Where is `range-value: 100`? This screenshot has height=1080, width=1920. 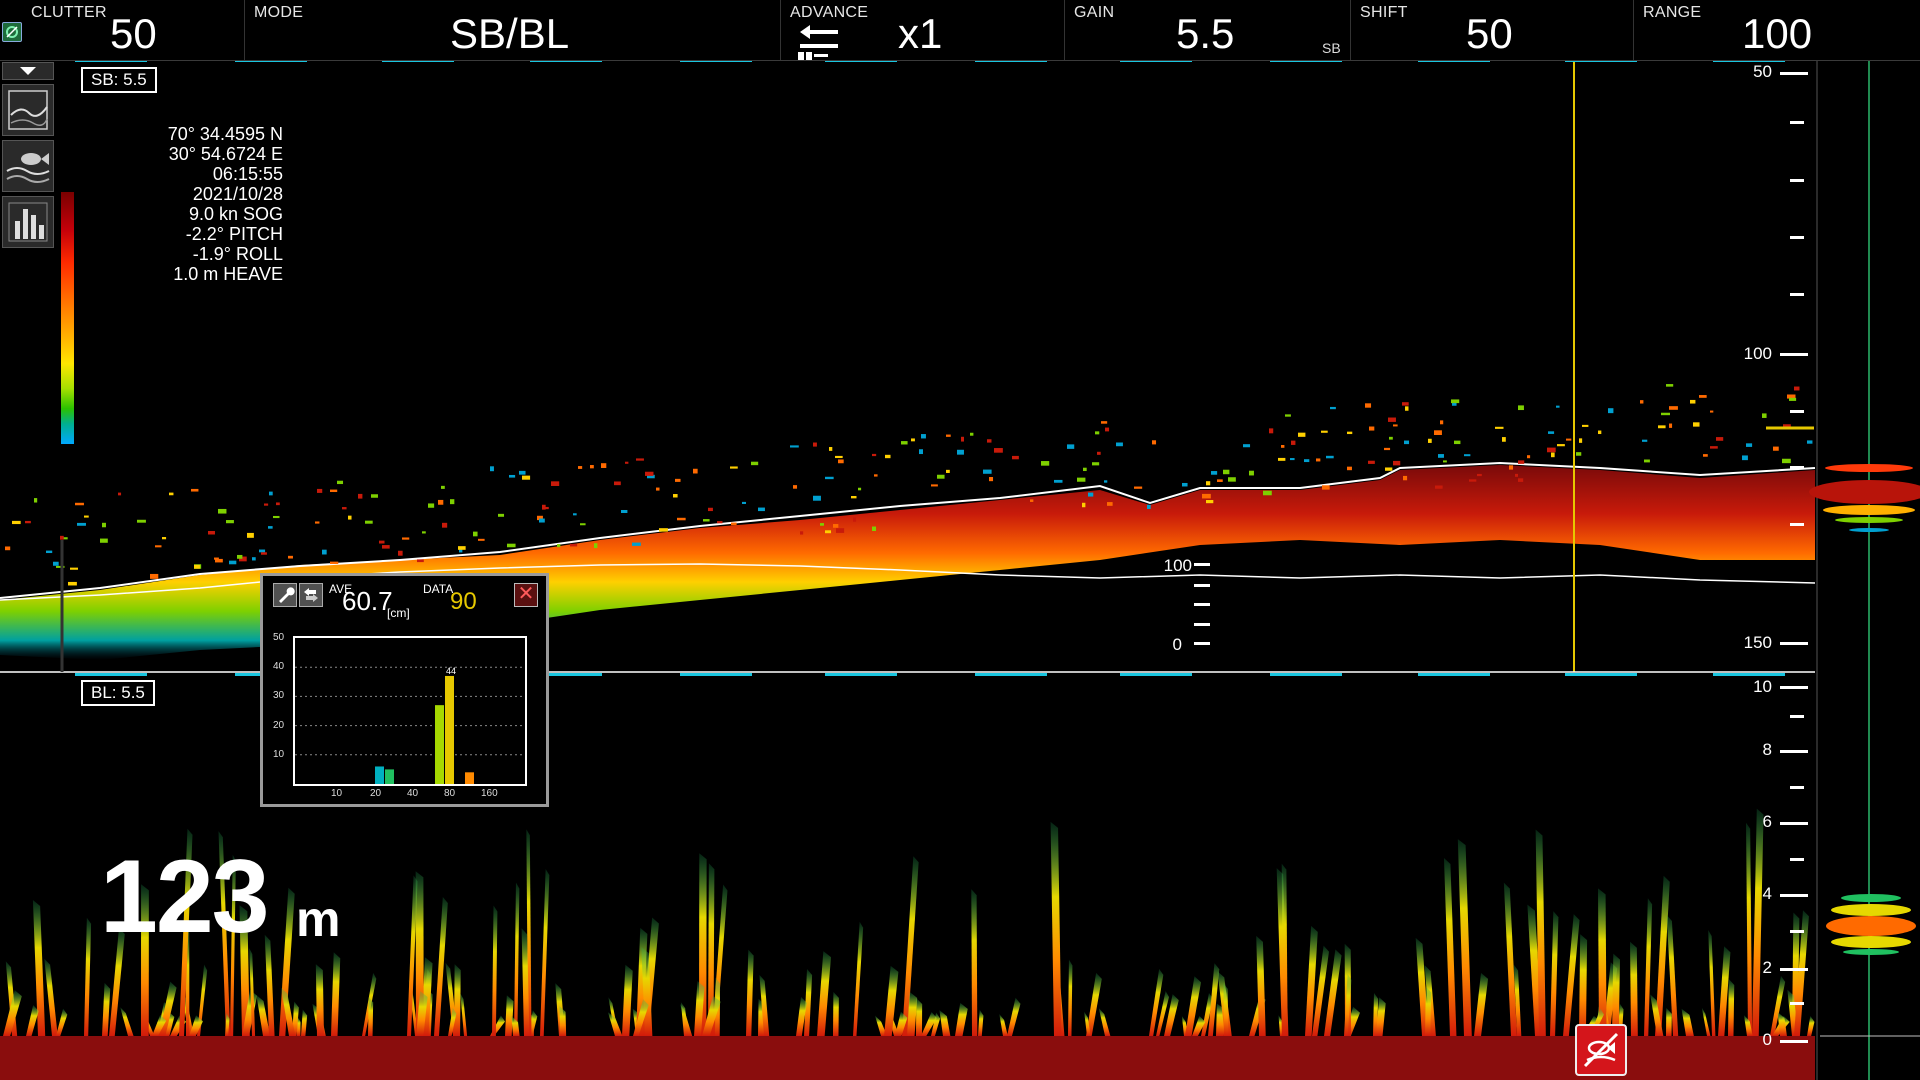
range-value: 100 is located at coordinates (1777, 34).